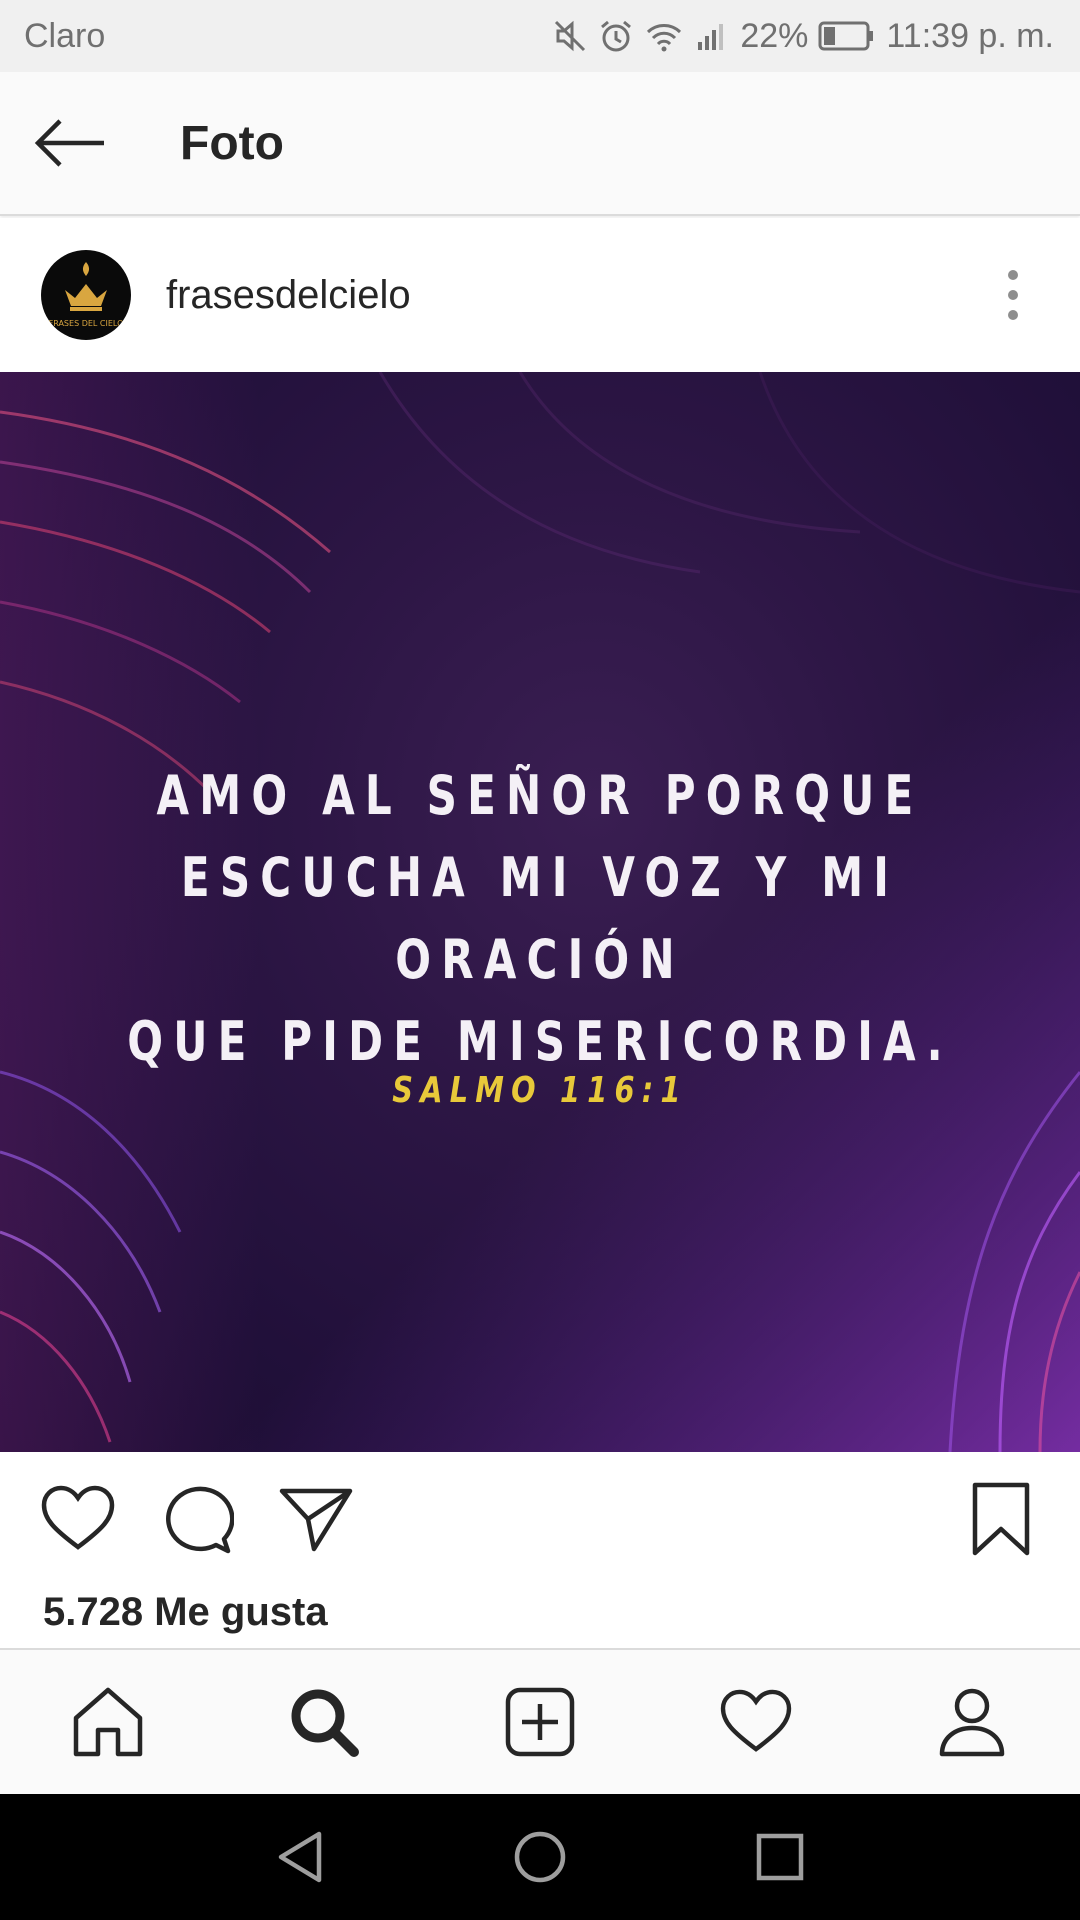 This screenshot has width=1080, height=1920. I want to click on home-circle-icon, so click(540, 1857).